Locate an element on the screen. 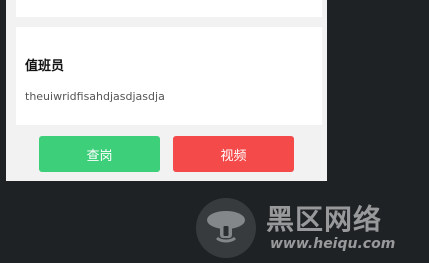  duty-card-content: theuiwridfisahdjasdjasdja is located at coordinates (95, 96).